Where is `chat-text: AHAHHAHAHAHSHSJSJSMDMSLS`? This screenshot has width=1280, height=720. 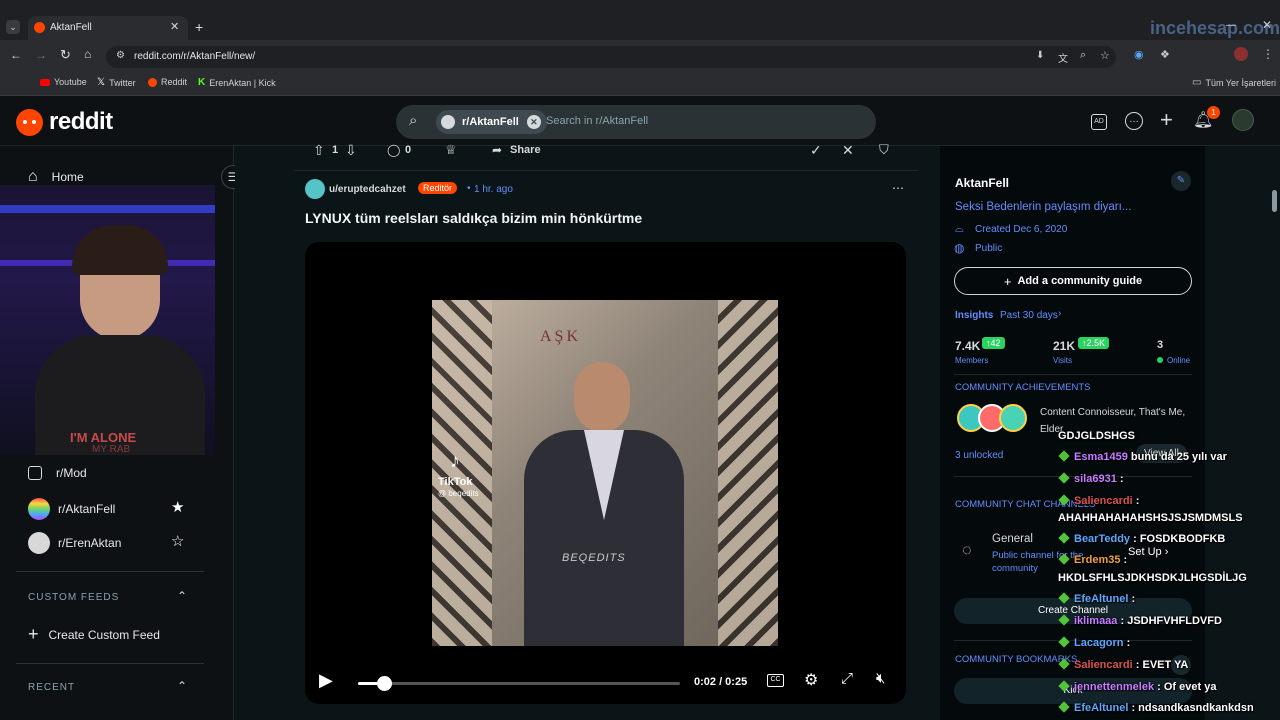 chat-text: AHAHHAHAHAHSHSJSJSMDMSLS is located at coordinates (1150, 518).